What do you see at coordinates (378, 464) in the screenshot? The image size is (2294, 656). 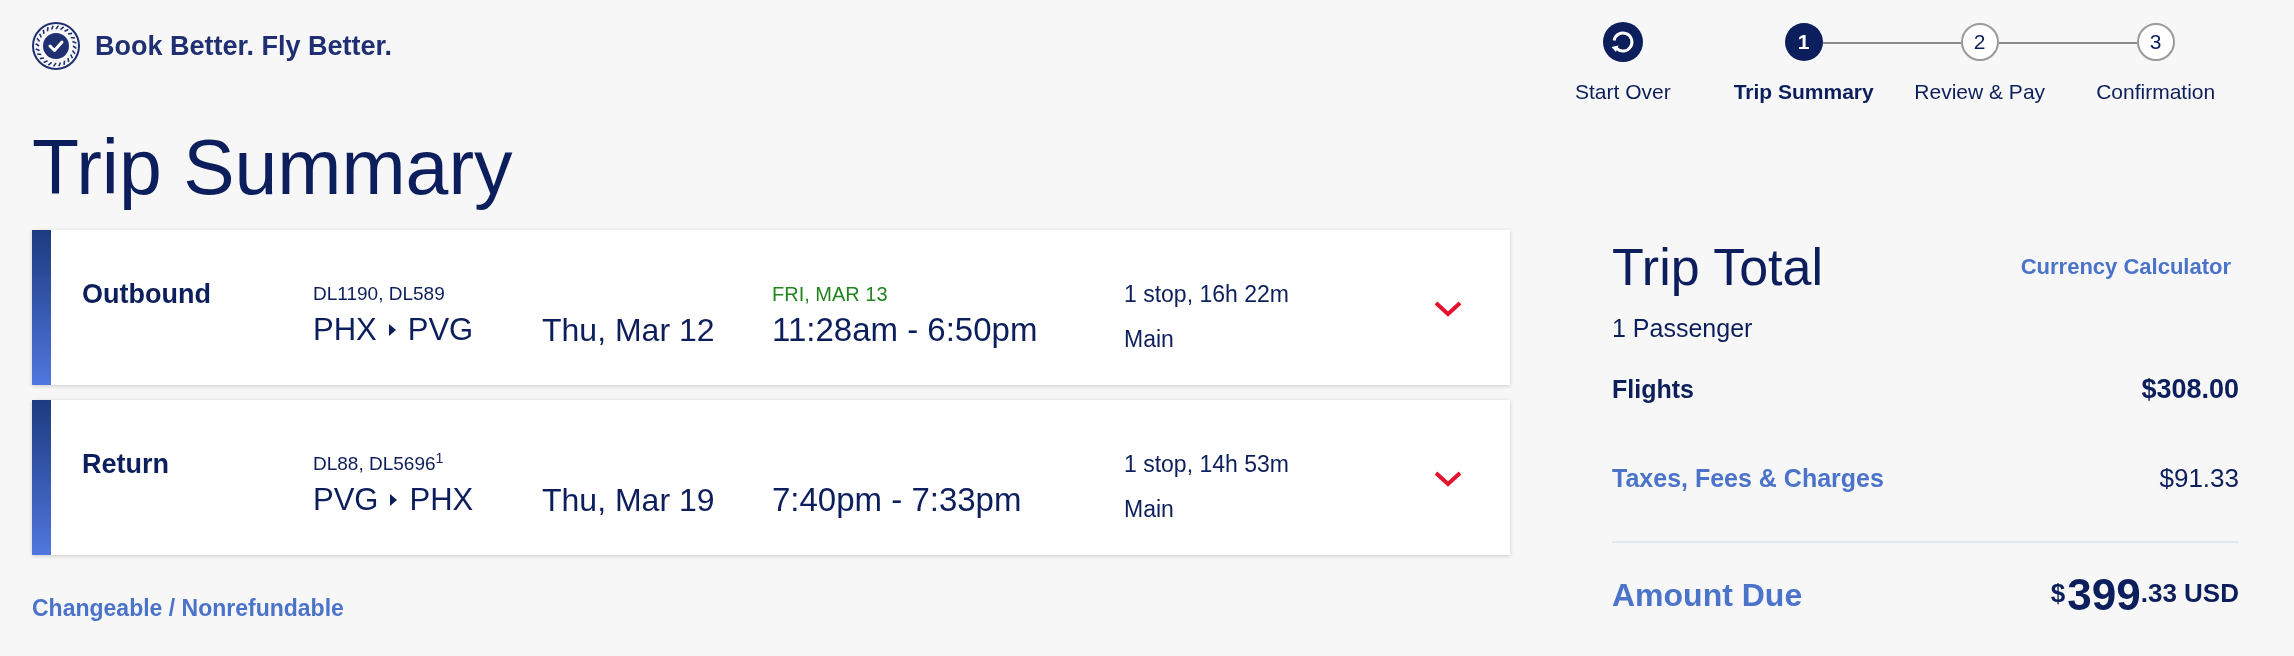 I see `flight-numbers: DL88, DL5696$^{1}$` at bounding box center [378, 464].